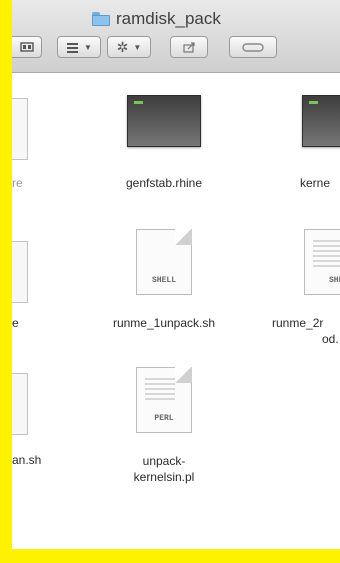 This screenshot has height=563, width=340. I want to click on arrange-button: ▼, so click(79, 47).